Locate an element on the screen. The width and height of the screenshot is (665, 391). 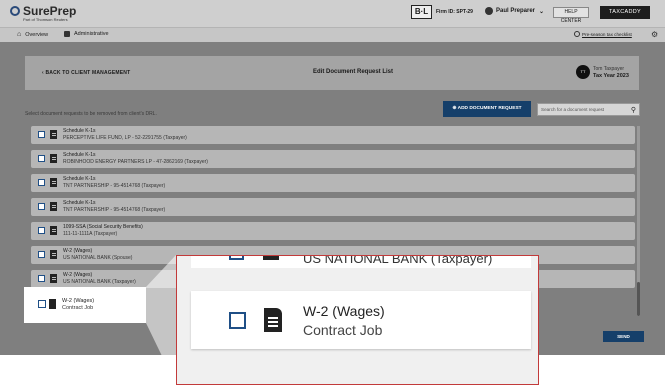
list-item-title: 1099-SSA (Social Security Benefits) is located at coordinates (103, 227).